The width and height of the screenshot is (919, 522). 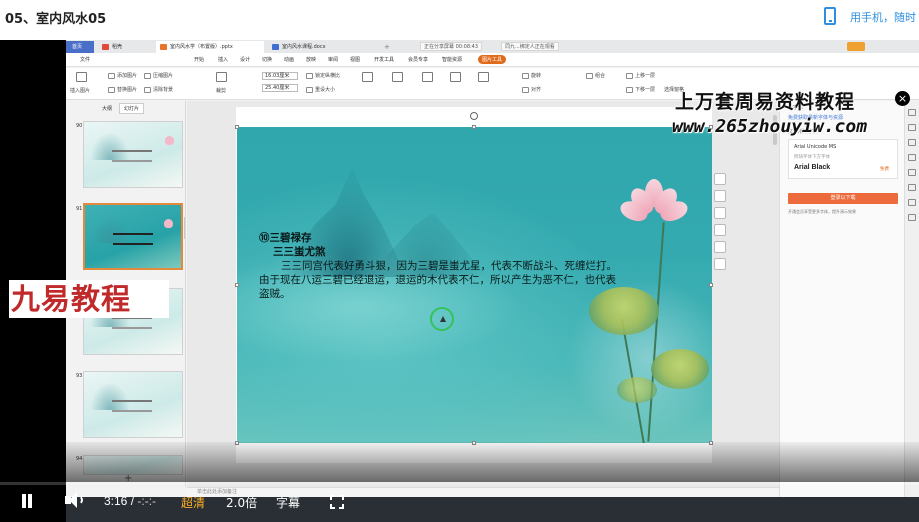 What do you see at coordinates (337, 502) in the screenshot?
I see `fullscreen-icon` at bounding box center [337, 502].